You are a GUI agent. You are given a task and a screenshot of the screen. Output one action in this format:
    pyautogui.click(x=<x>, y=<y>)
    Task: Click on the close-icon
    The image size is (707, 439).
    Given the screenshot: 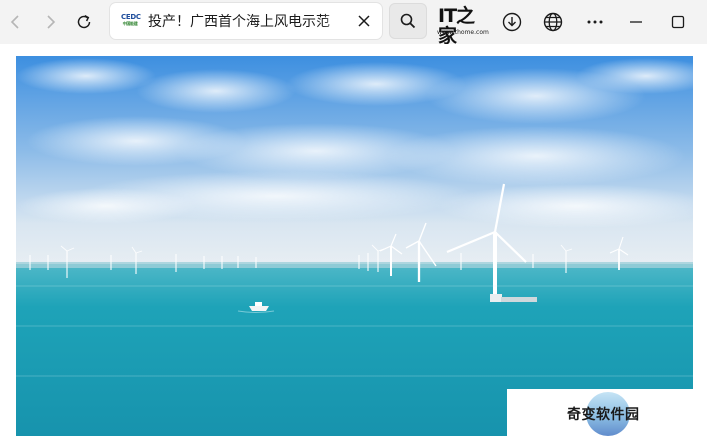 What is the action you would take?
    pyautogui.click(x=364, y=21)
    